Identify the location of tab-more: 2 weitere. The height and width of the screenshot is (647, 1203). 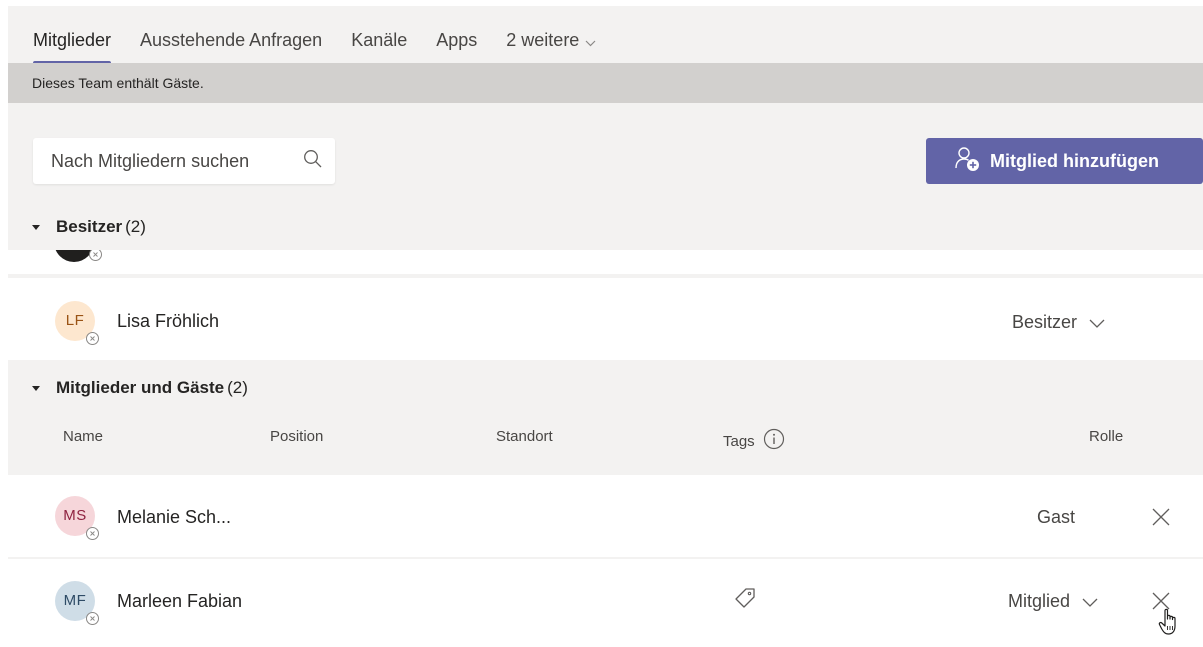
(551, 47).